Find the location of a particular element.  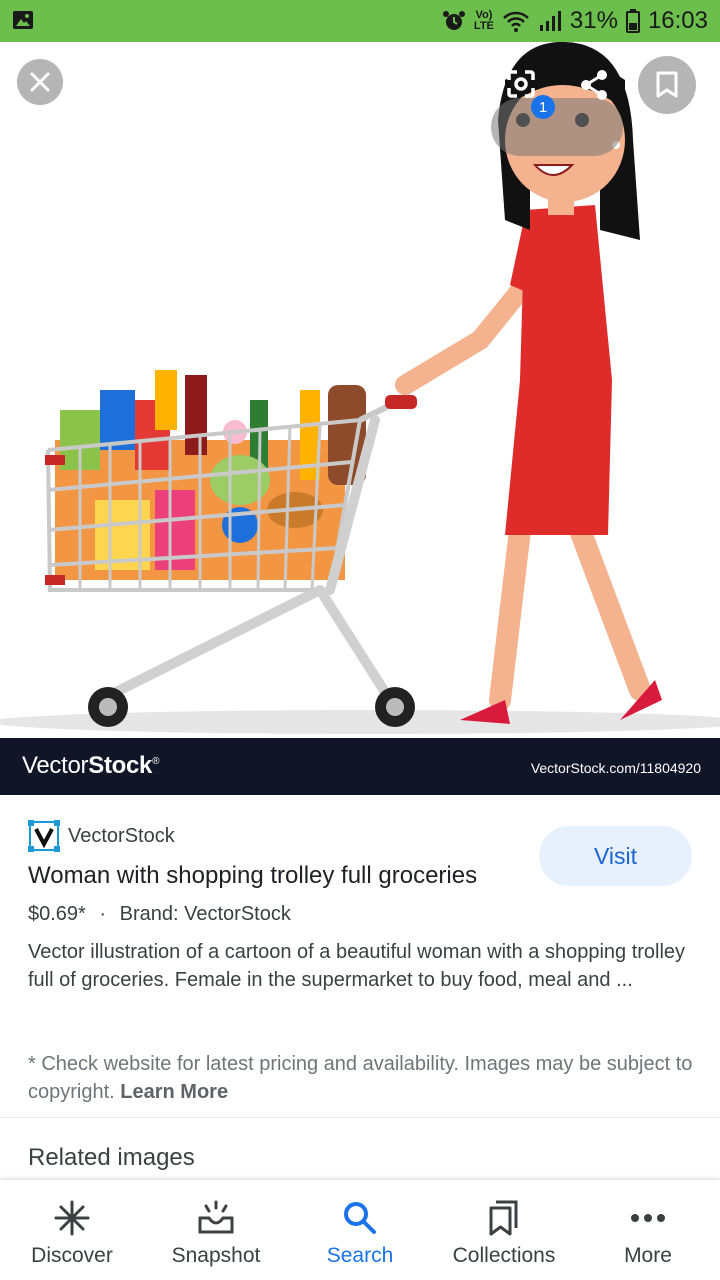

close-icon is located at coordinates (40, 82).